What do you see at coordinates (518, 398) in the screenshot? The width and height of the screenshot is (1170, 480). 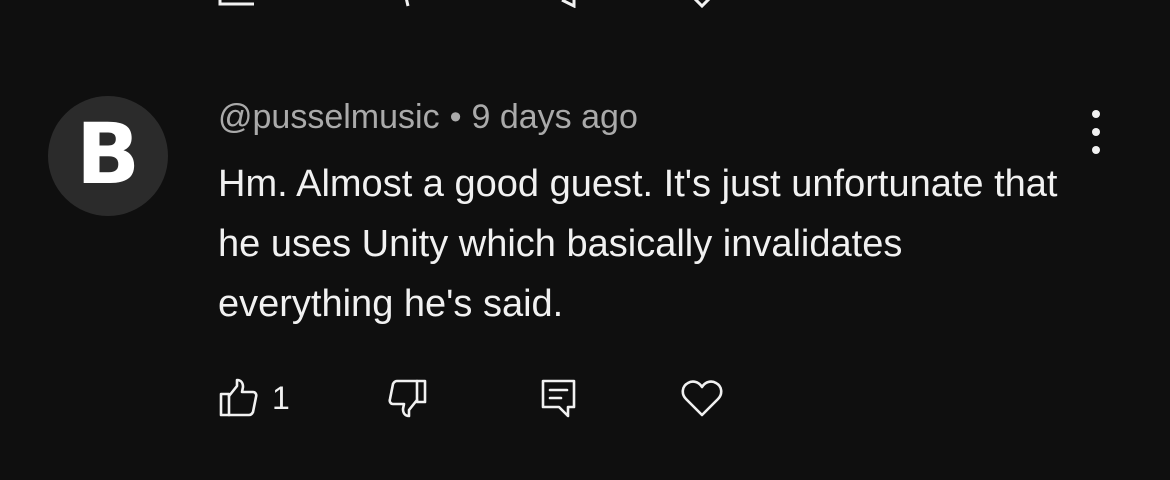 I see `comment-actions: 1` at bounding box center [518, 398].